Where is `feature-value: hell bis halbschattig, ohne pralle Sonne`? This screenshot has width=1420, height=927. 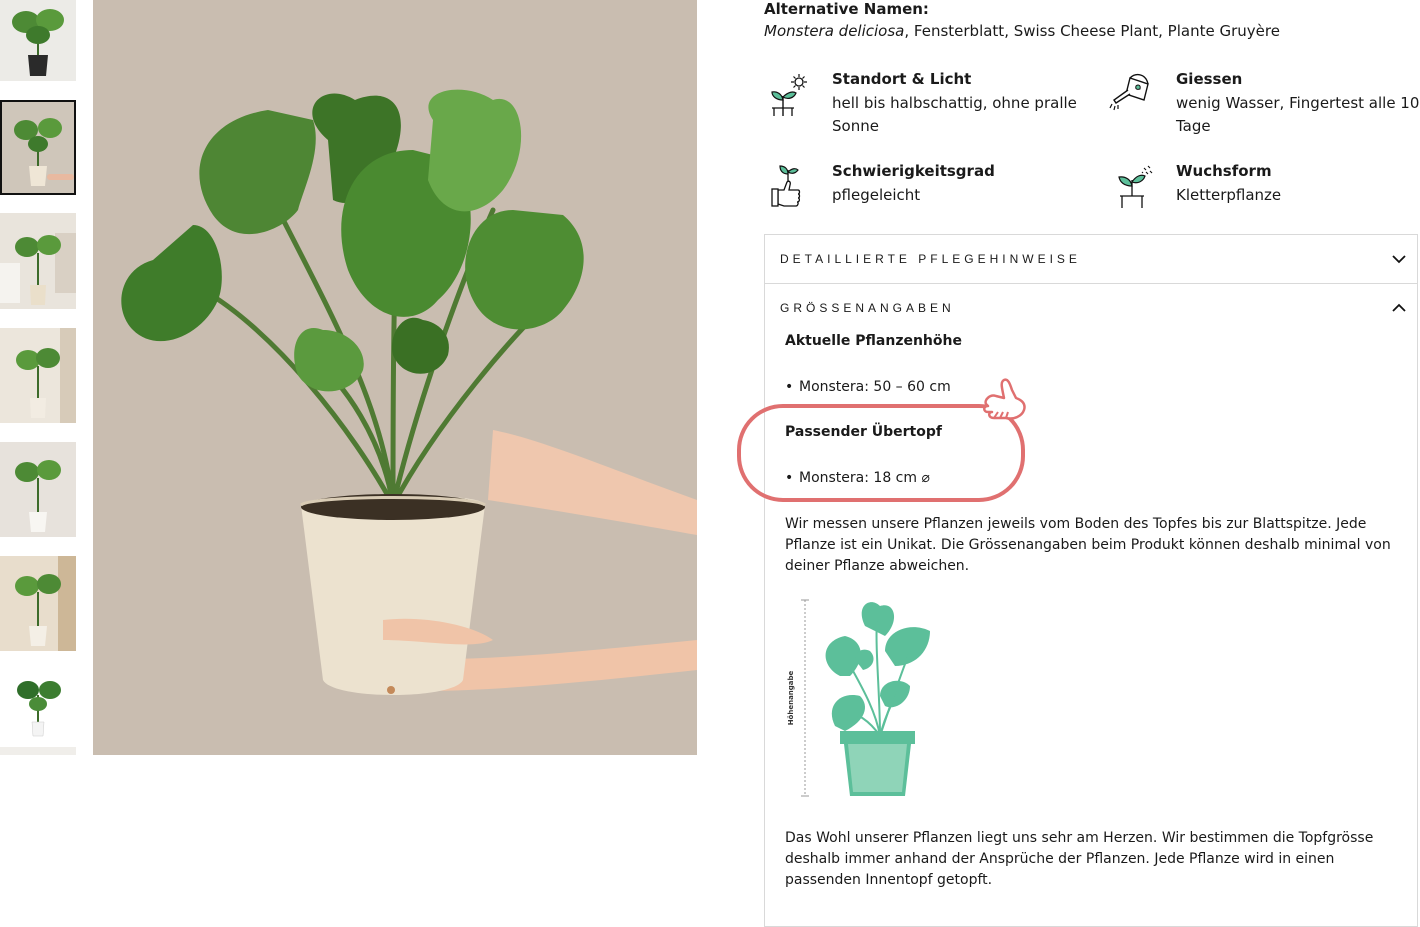
feature-value: hell bis halbschattig, ohne pralle Sonne is located at coordinates (954, 114).